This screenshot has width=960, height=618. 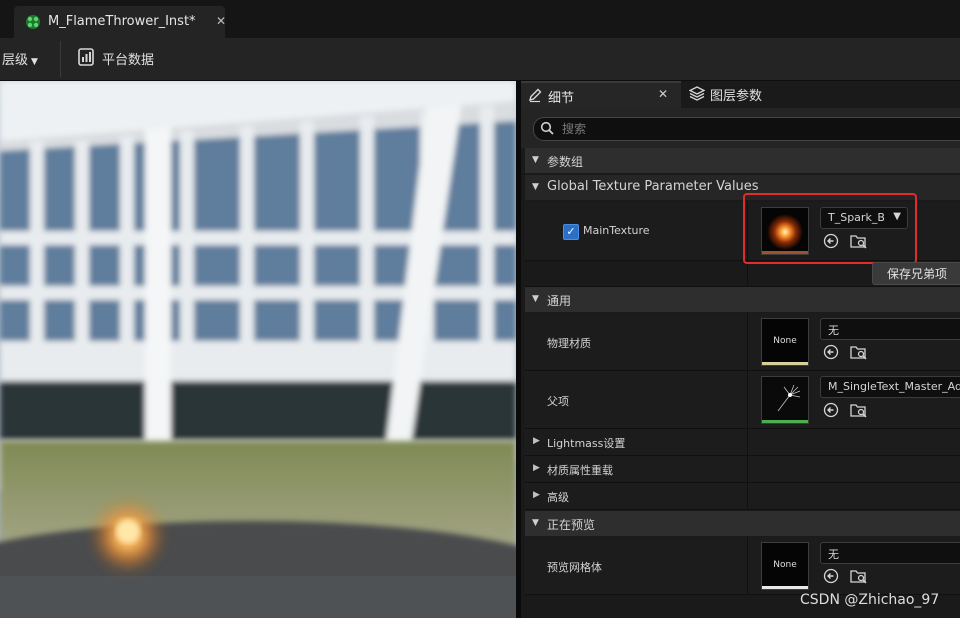 I want to click on save-sibling-button: 保存兄弟项, so click(x=916, y=273).